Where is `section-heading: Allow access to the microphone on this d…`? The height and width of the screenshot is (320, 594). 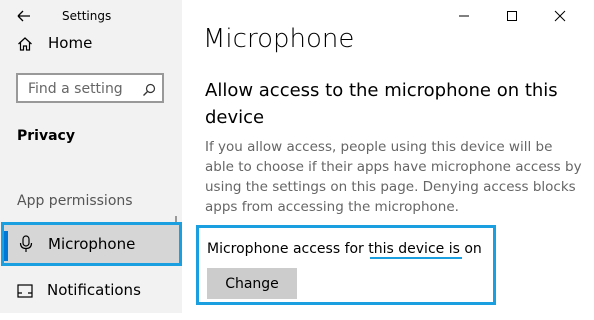
section-heading: Allow access to the microphone on this d… is located at coordinates (381, 104).